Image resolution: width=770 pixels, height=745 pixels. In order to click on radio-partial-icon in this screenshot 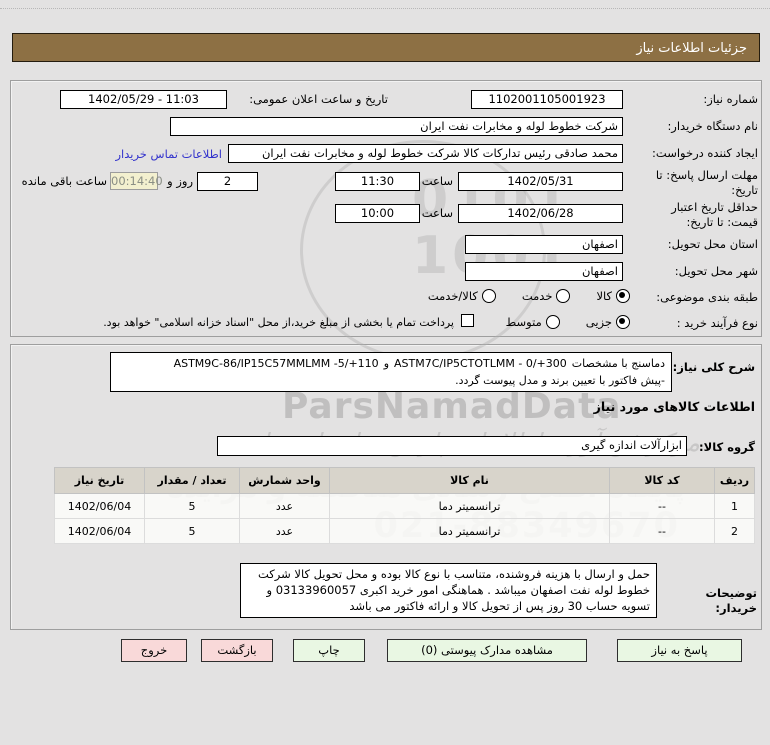, I will do `click(623, 322)`.